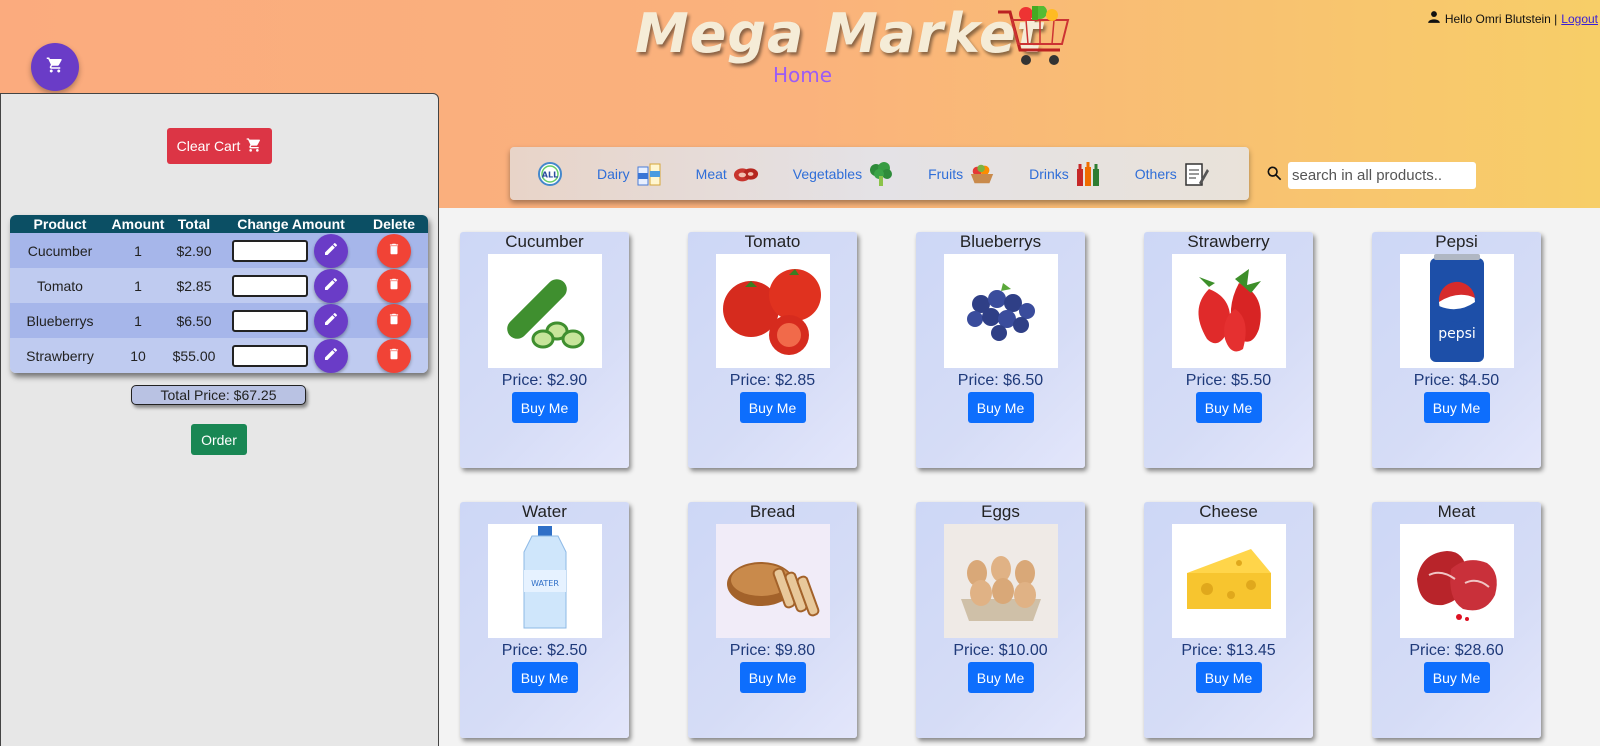 The height and width of the screenshot is (746, 1600). What do you see at coordinates (1382, 175) in the screenshot?
I see `search-input` at bounding box center [1382, 175].